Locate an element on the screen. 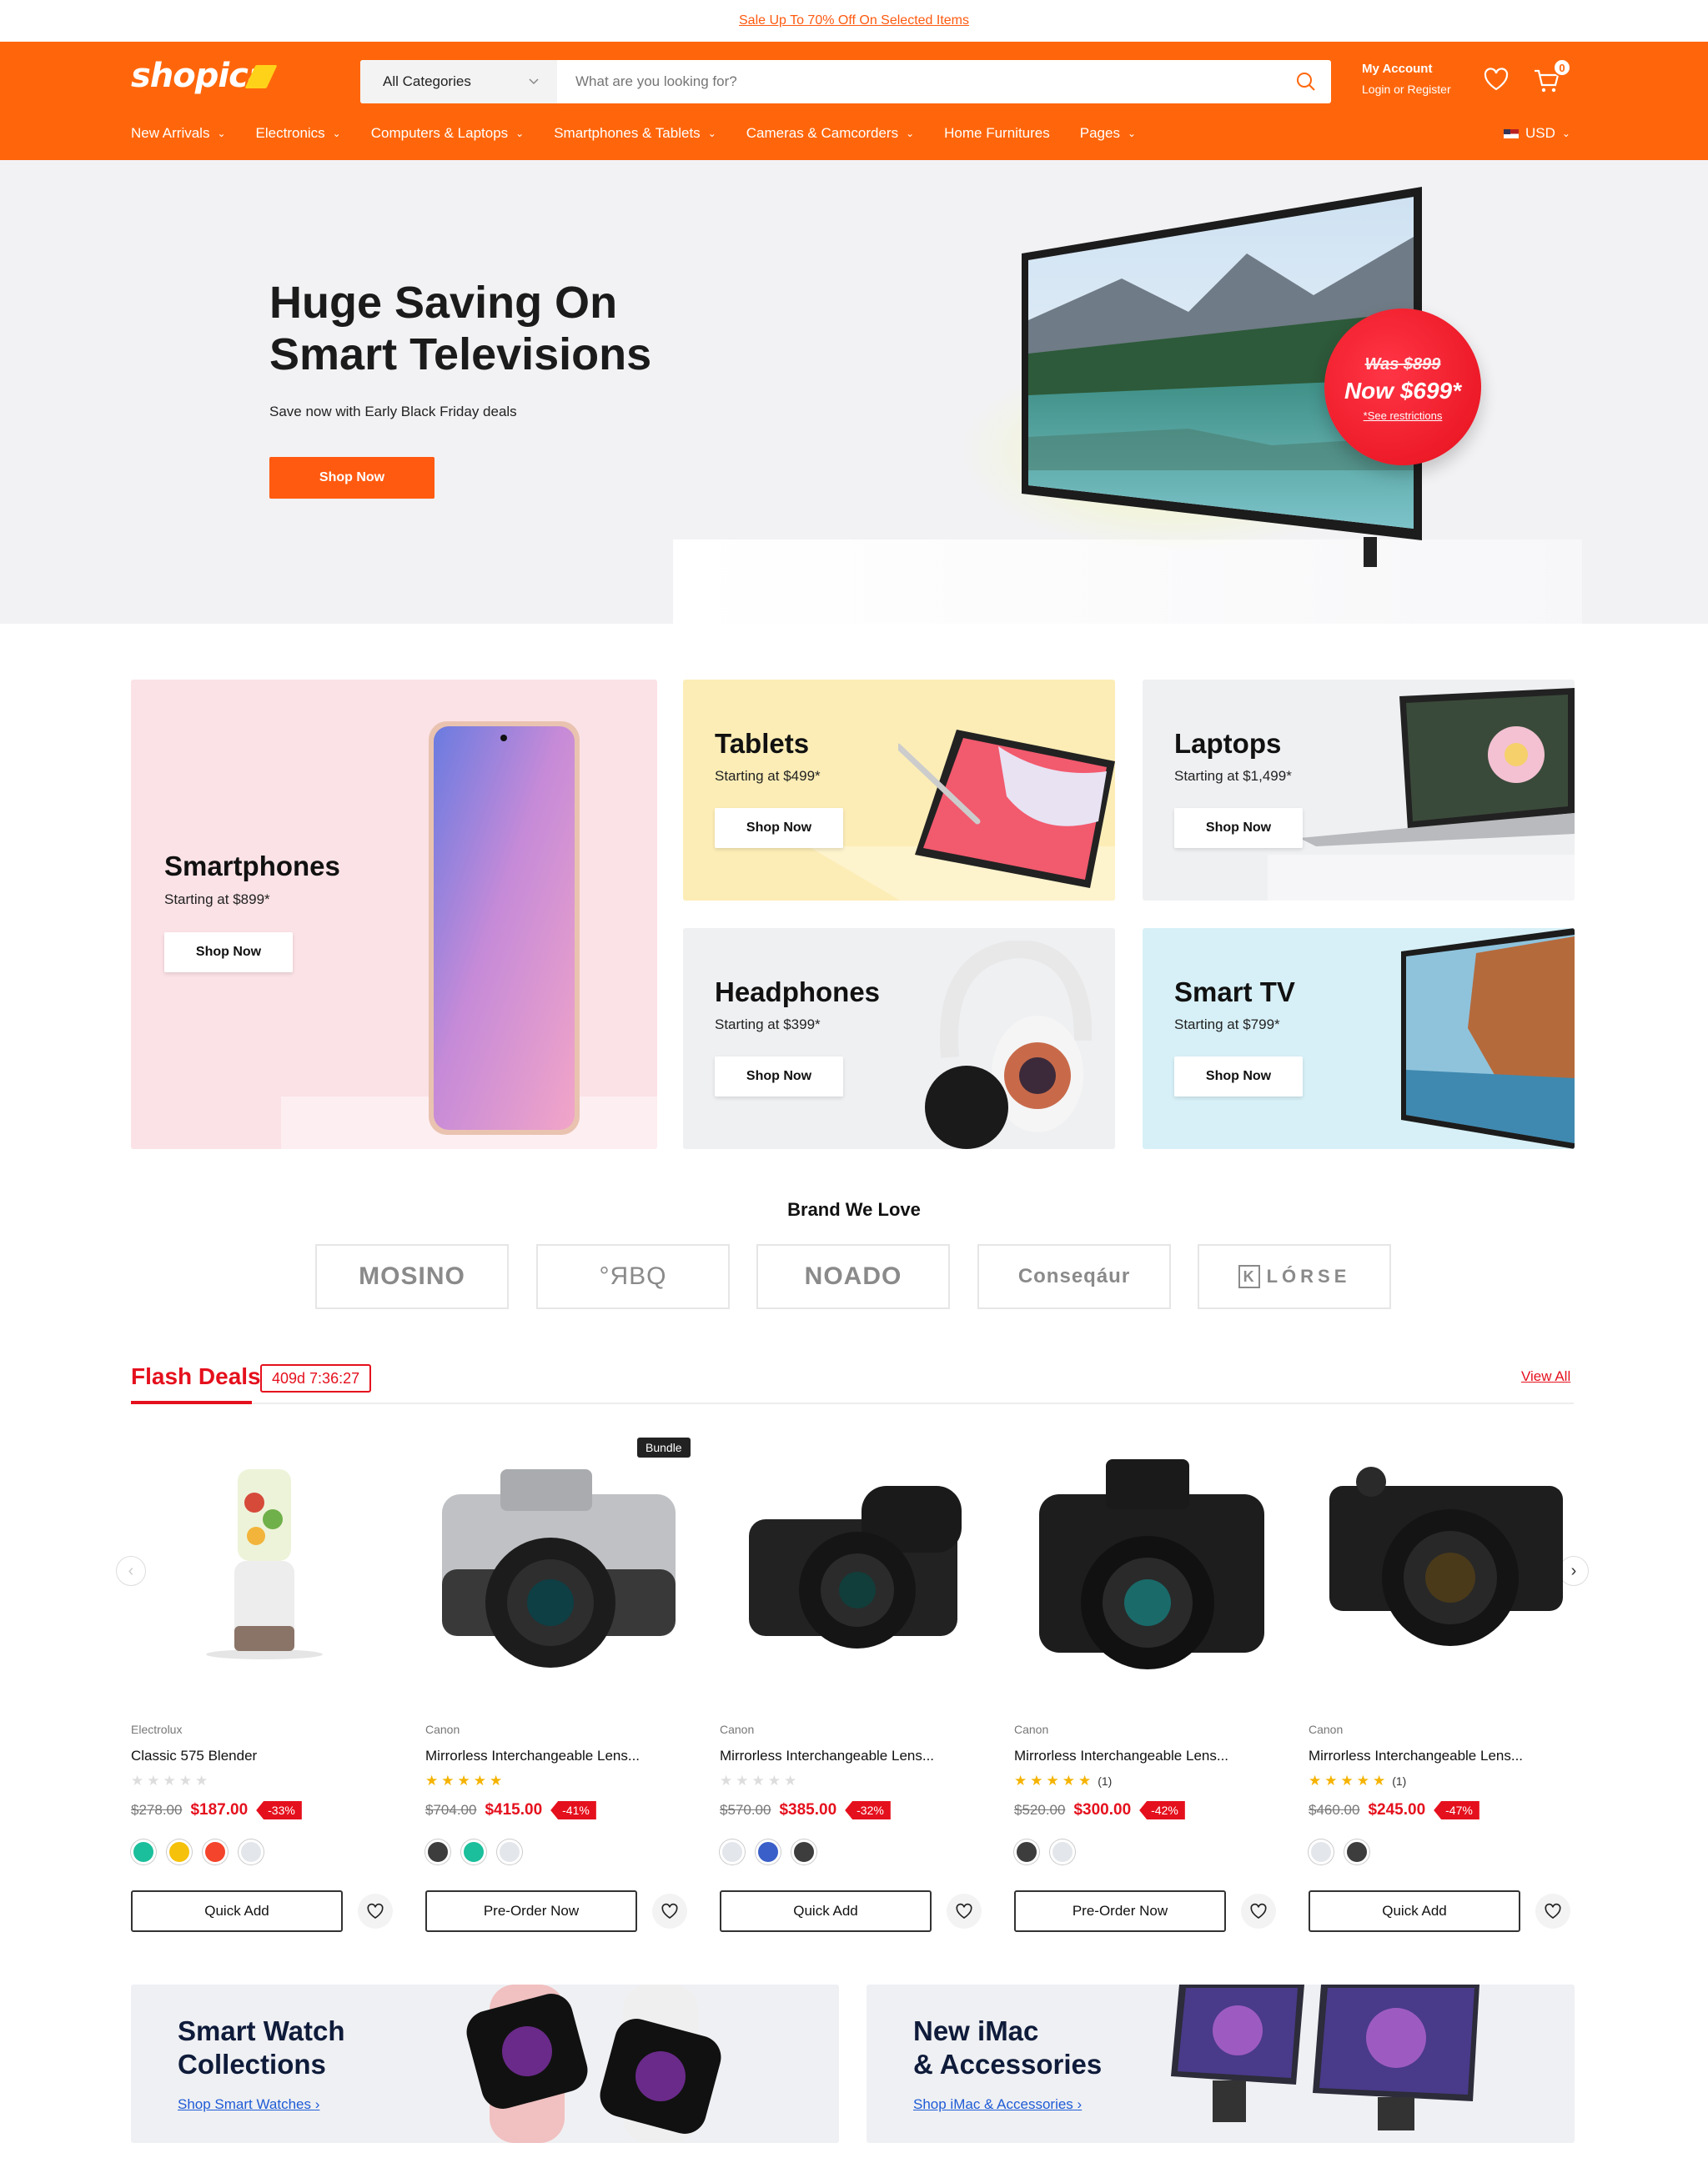 The height and width of the screenshot is (2168, 1708). promo-link: Sale Up To 70% Off On Selected Items is located at coordinates (854, 20).